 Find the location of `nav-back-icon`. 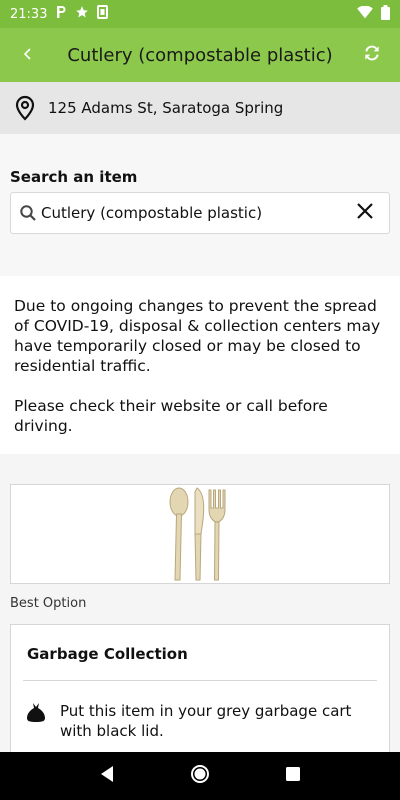

nav-back-icon is located at coordinates (107, 776).